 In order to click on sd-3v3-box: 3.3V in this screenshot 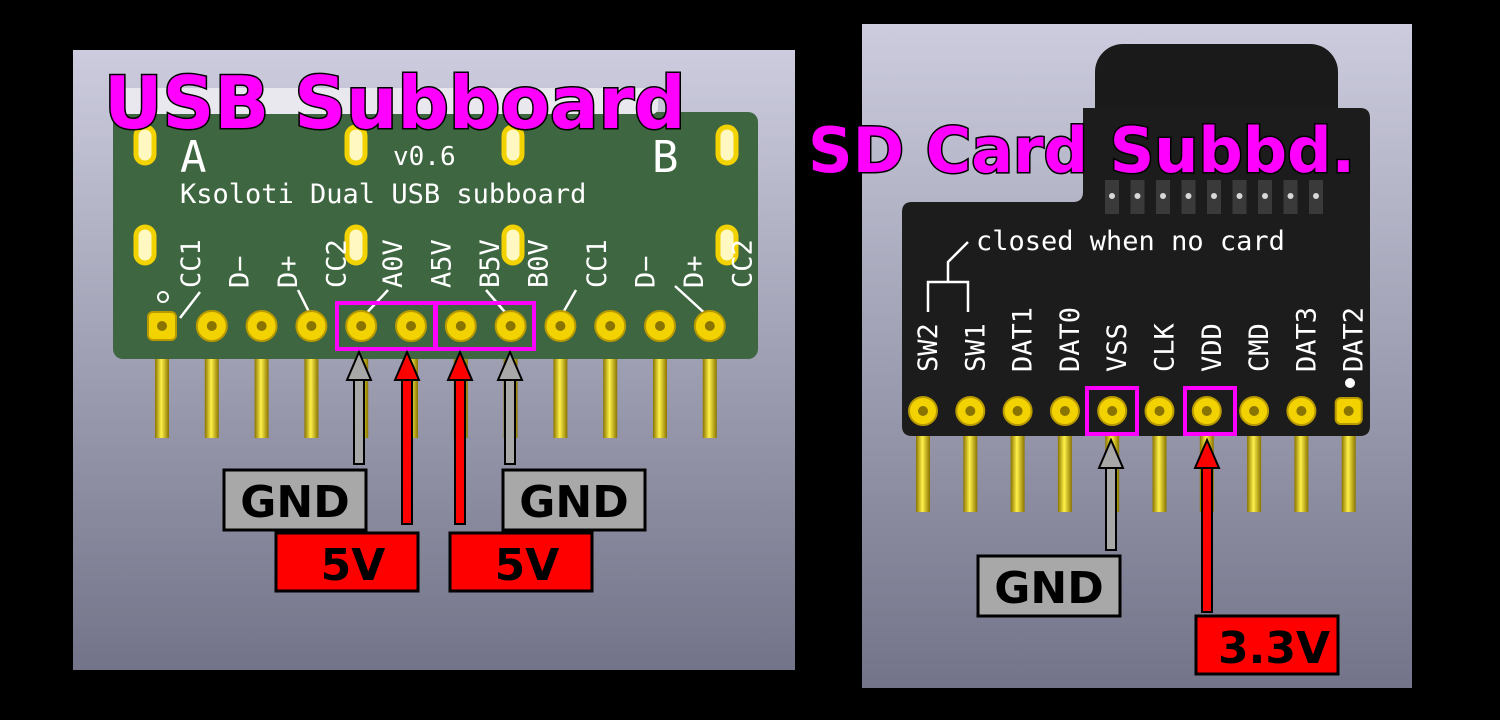, I will do `click(1267, 645)`.